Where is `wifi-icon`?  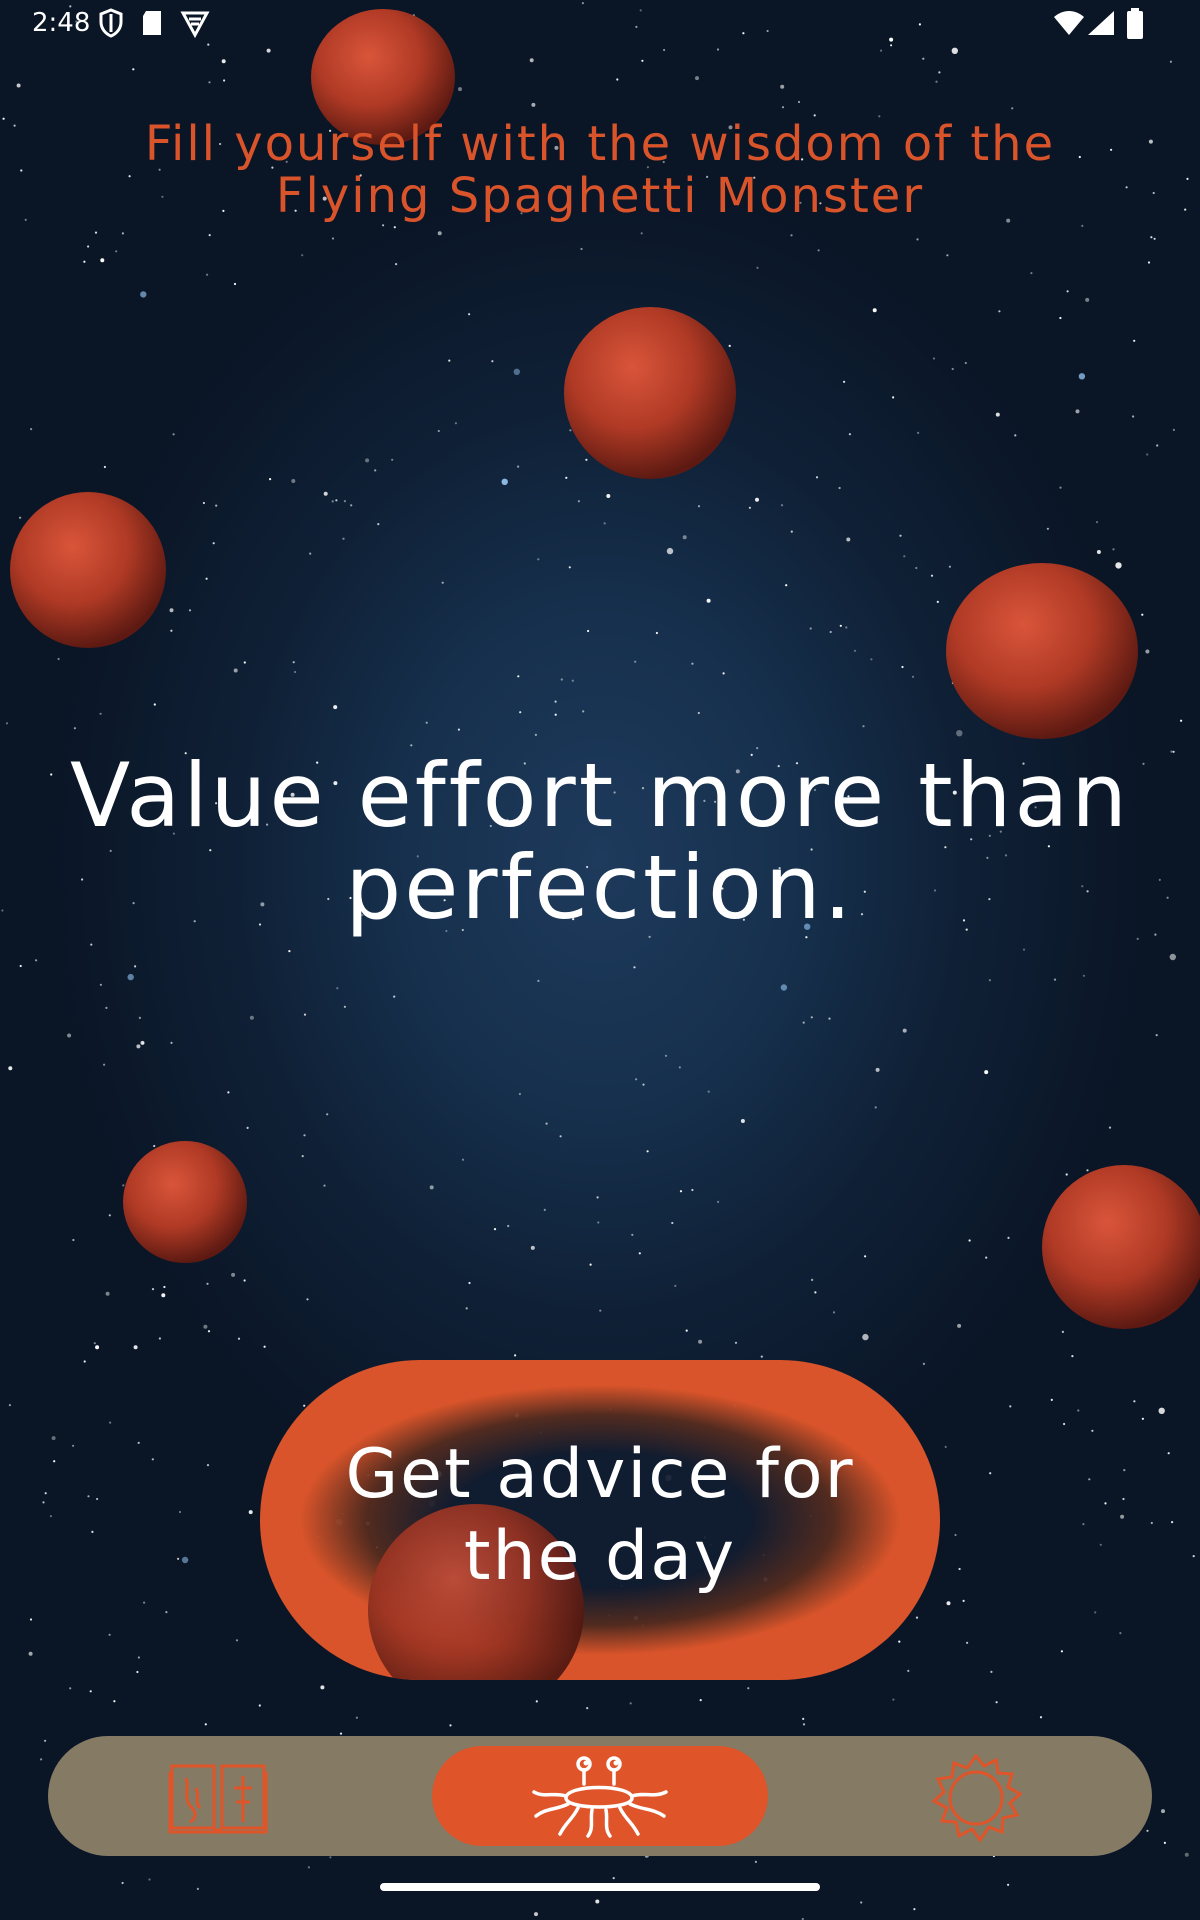 wifi-icon is located at coordinates (1069, 23).